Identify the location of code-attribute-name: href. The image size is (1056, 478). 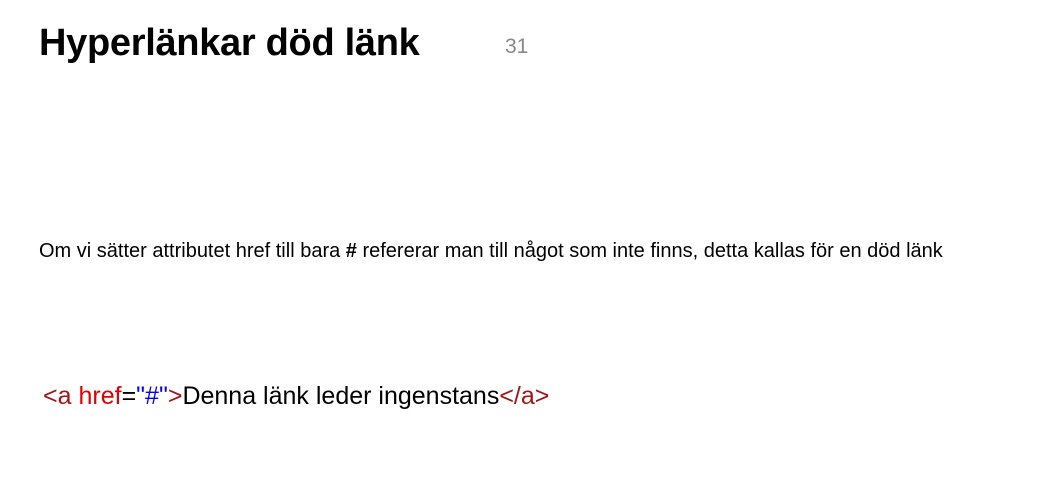
(100, 396).